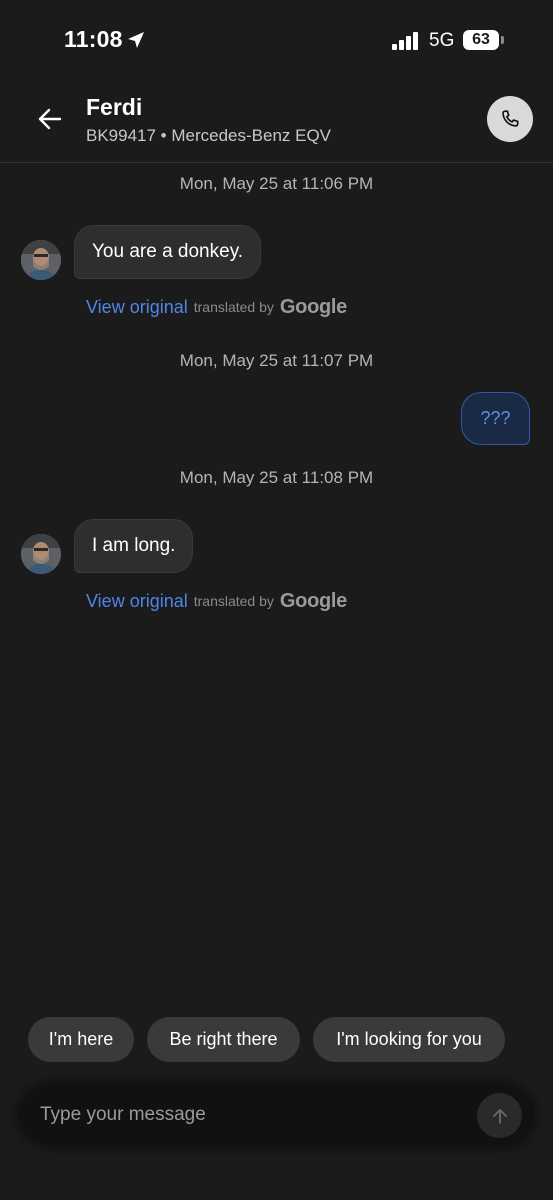  What do you see at coordinates (81, 1039) in the screenshot?
I see `quick-reply-im-here: I'm here` at bounding box center [81, 1039].